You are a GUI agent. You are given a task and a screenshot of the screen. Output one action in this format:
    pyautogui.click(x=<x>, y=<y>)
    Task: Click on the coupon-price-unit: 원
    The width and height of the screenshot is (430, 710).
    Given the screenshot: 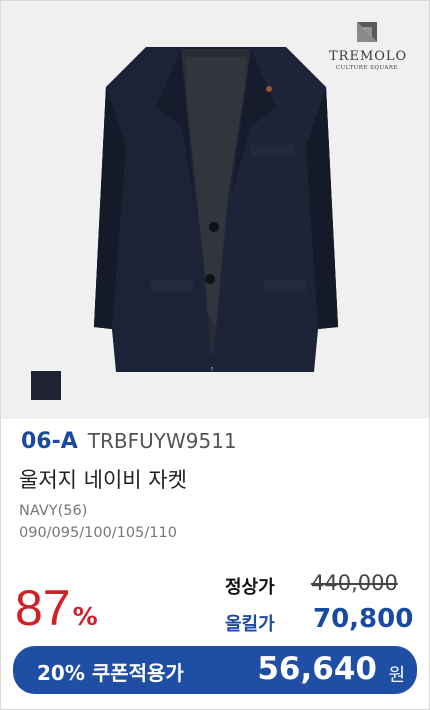 What is the action you would take?
    pyautogui.click(x=396, y=675)
    